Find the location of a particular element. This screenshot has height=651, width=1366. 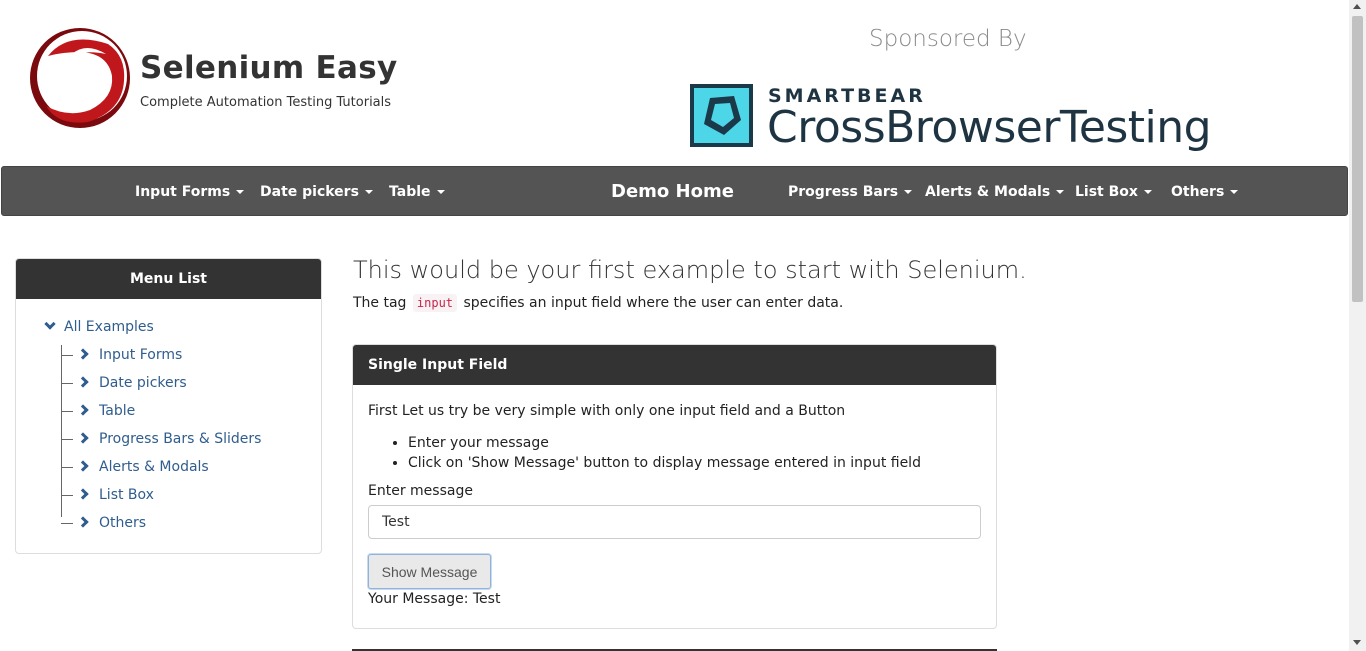

sidebar-item-progress-bars: Progress Bars & Sliders is located at coordinates (161, 439).